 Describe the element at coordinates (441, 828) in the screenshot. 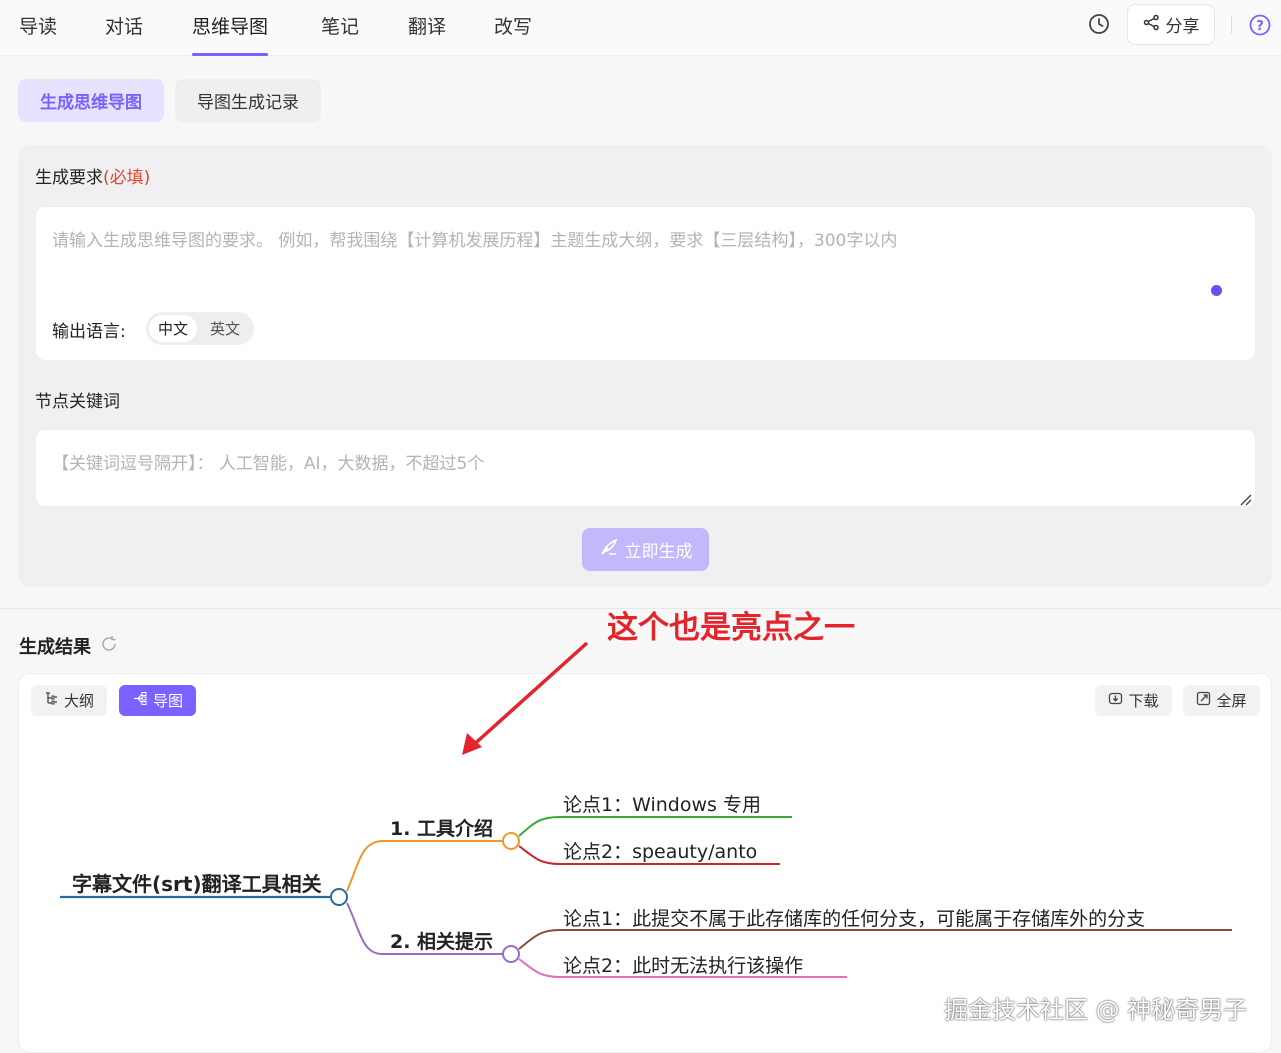

I see `branch1-label: 1. 工具介绍` at that location.